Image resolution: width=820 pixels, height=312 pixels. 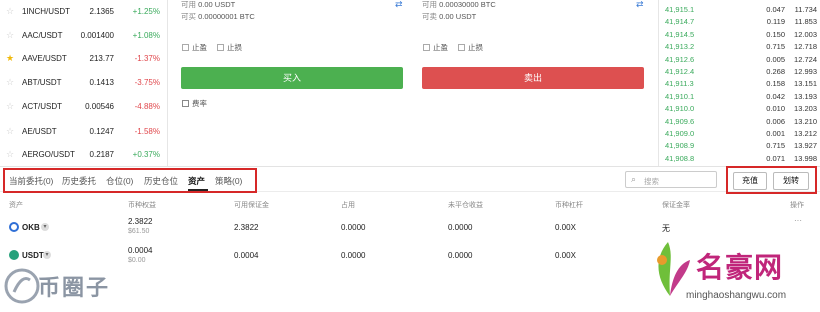 I want to click on orderbook-row: 41,909.0 0.001 13.212, so click(x=739, y=133).